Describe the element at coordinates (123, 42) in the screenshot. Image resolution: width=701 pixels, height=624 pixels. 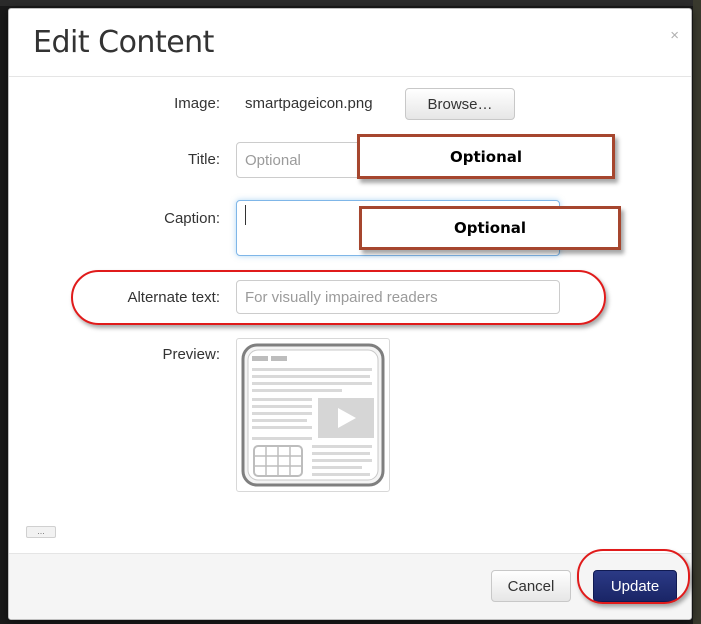
I see `dialog-title: Edit Content` at that location.